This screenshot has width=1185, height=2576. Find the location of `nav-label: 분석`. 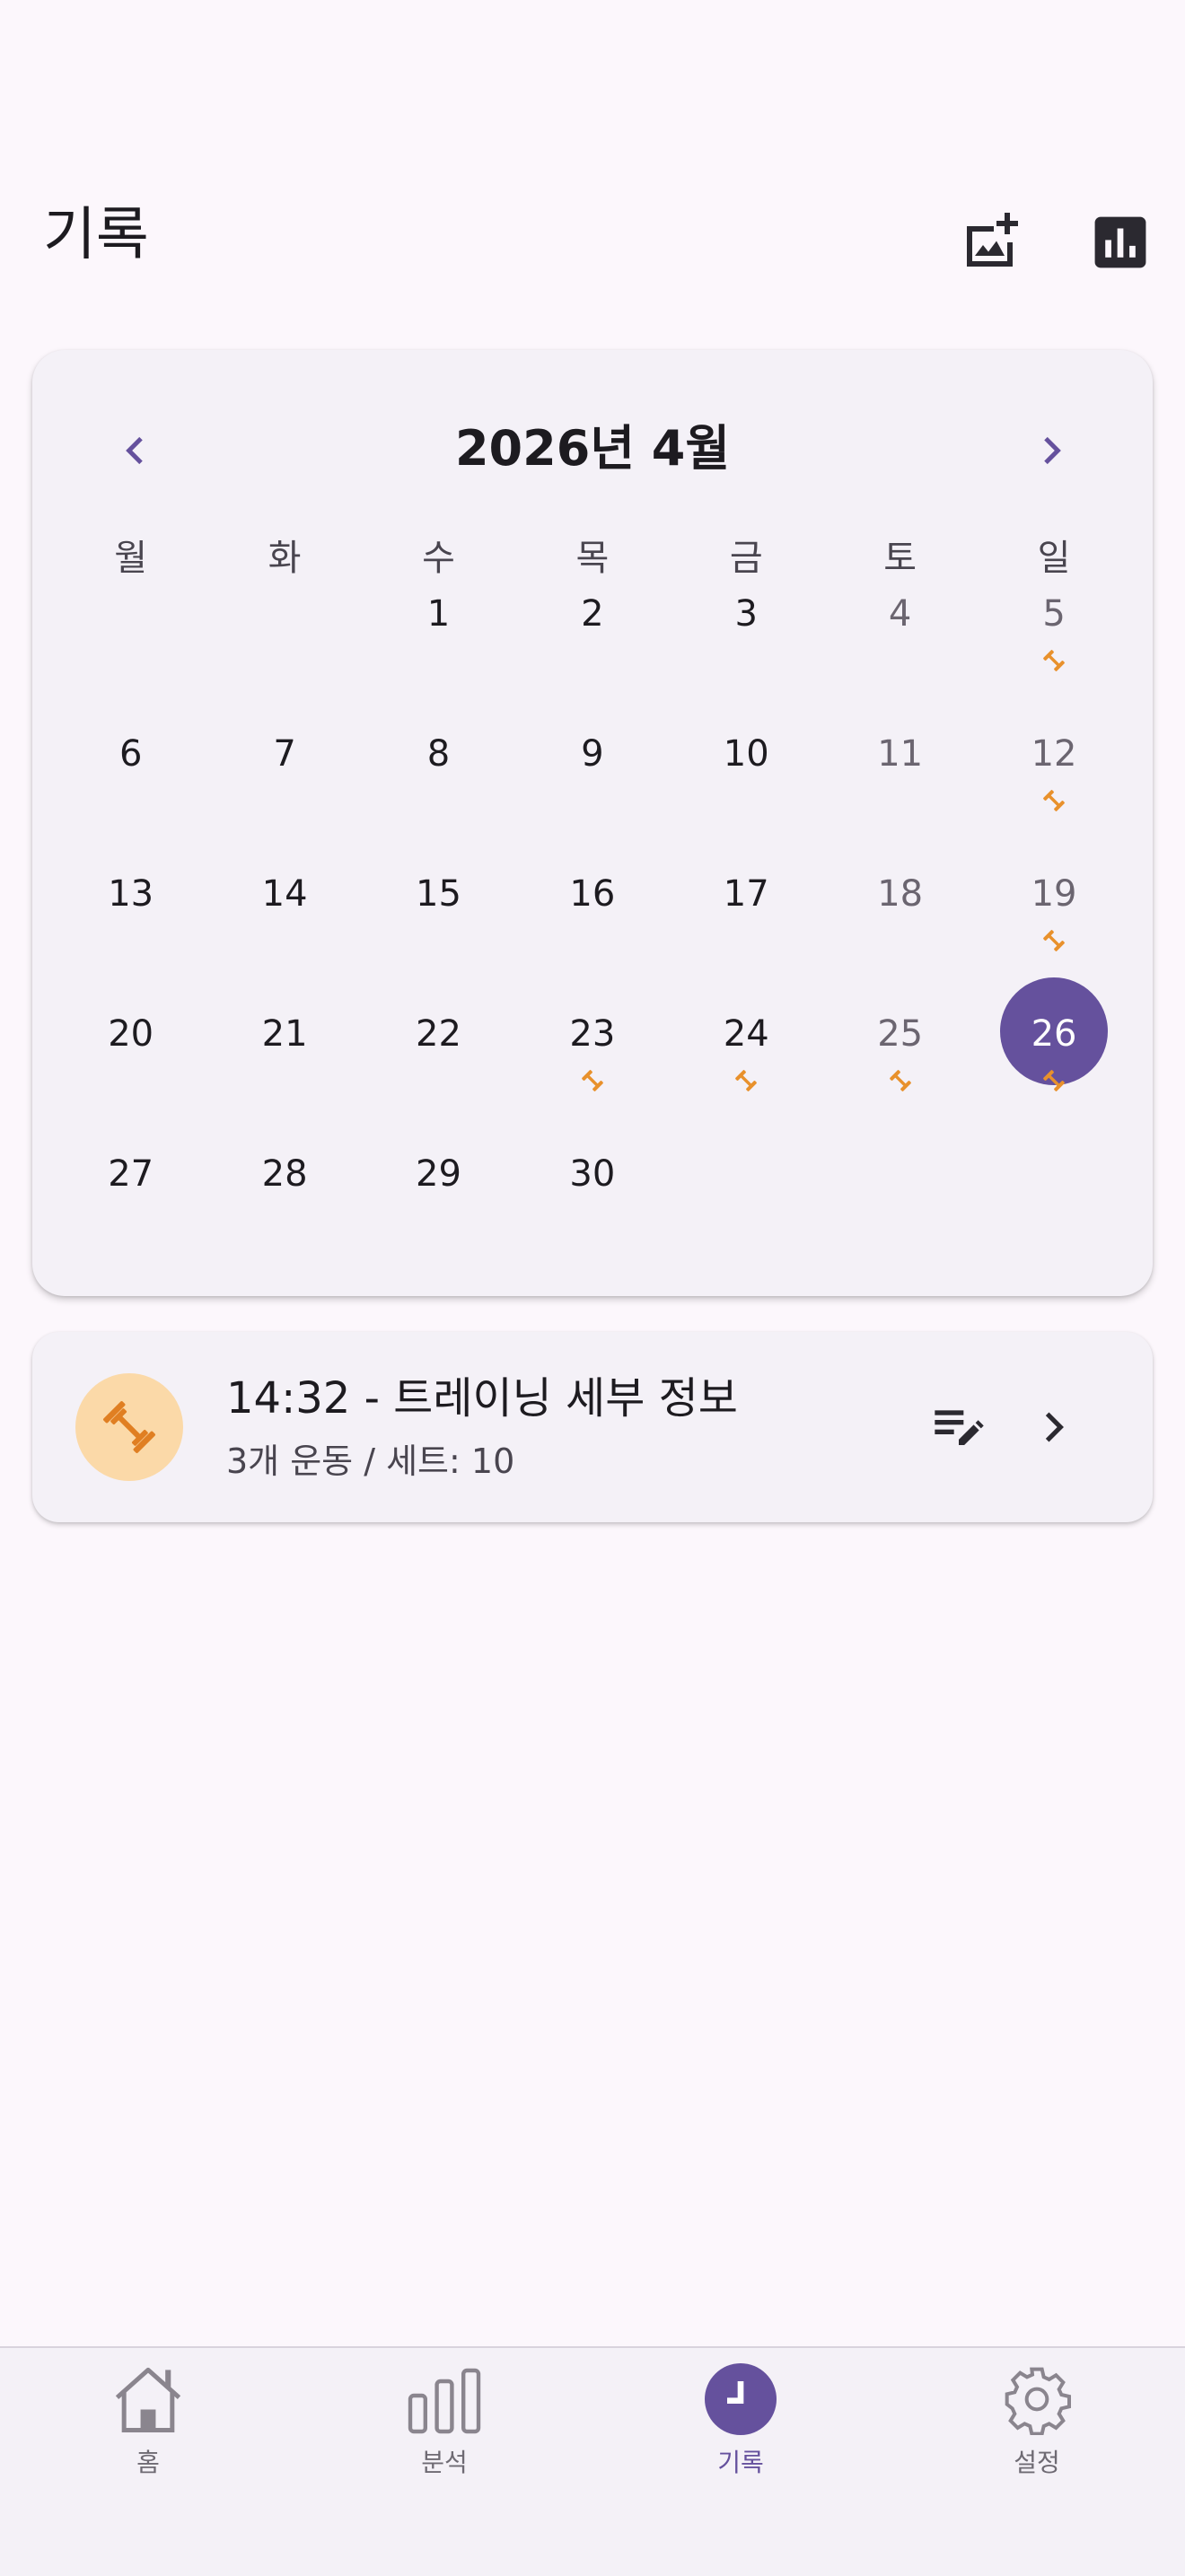

nav-label: 분석 is located at coordinates (444, 2462).